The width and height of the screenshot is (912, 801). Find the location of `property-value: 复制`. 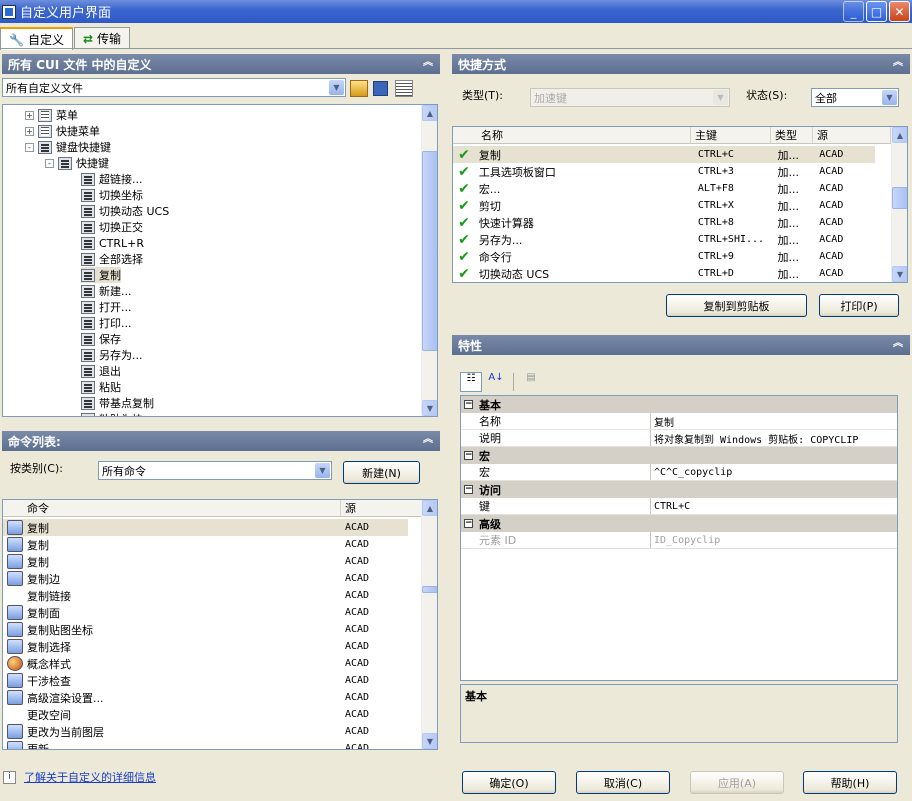

property-value: 复制 is located at coordinates (774, 421).